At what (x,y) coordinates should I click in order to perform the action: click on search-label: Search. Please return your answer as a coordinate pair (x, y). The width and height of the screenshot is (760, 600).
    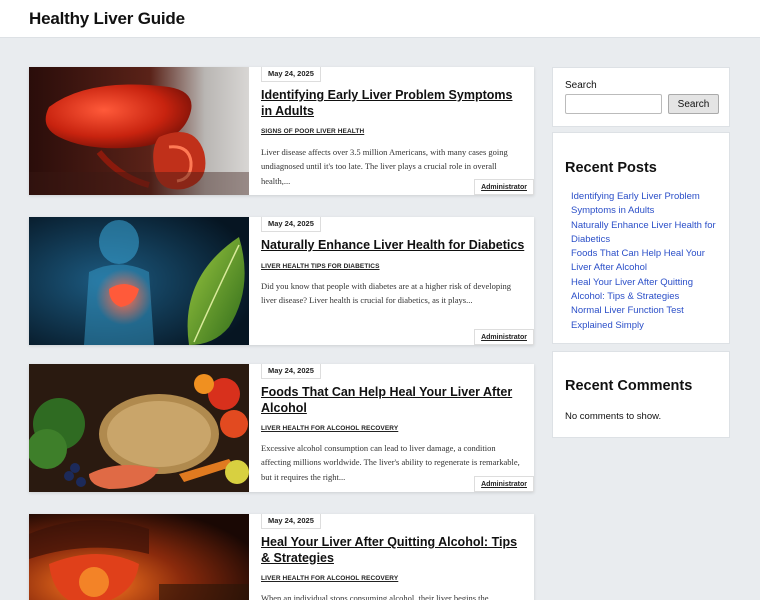
    Looking at the image, I should click on (581, 85).